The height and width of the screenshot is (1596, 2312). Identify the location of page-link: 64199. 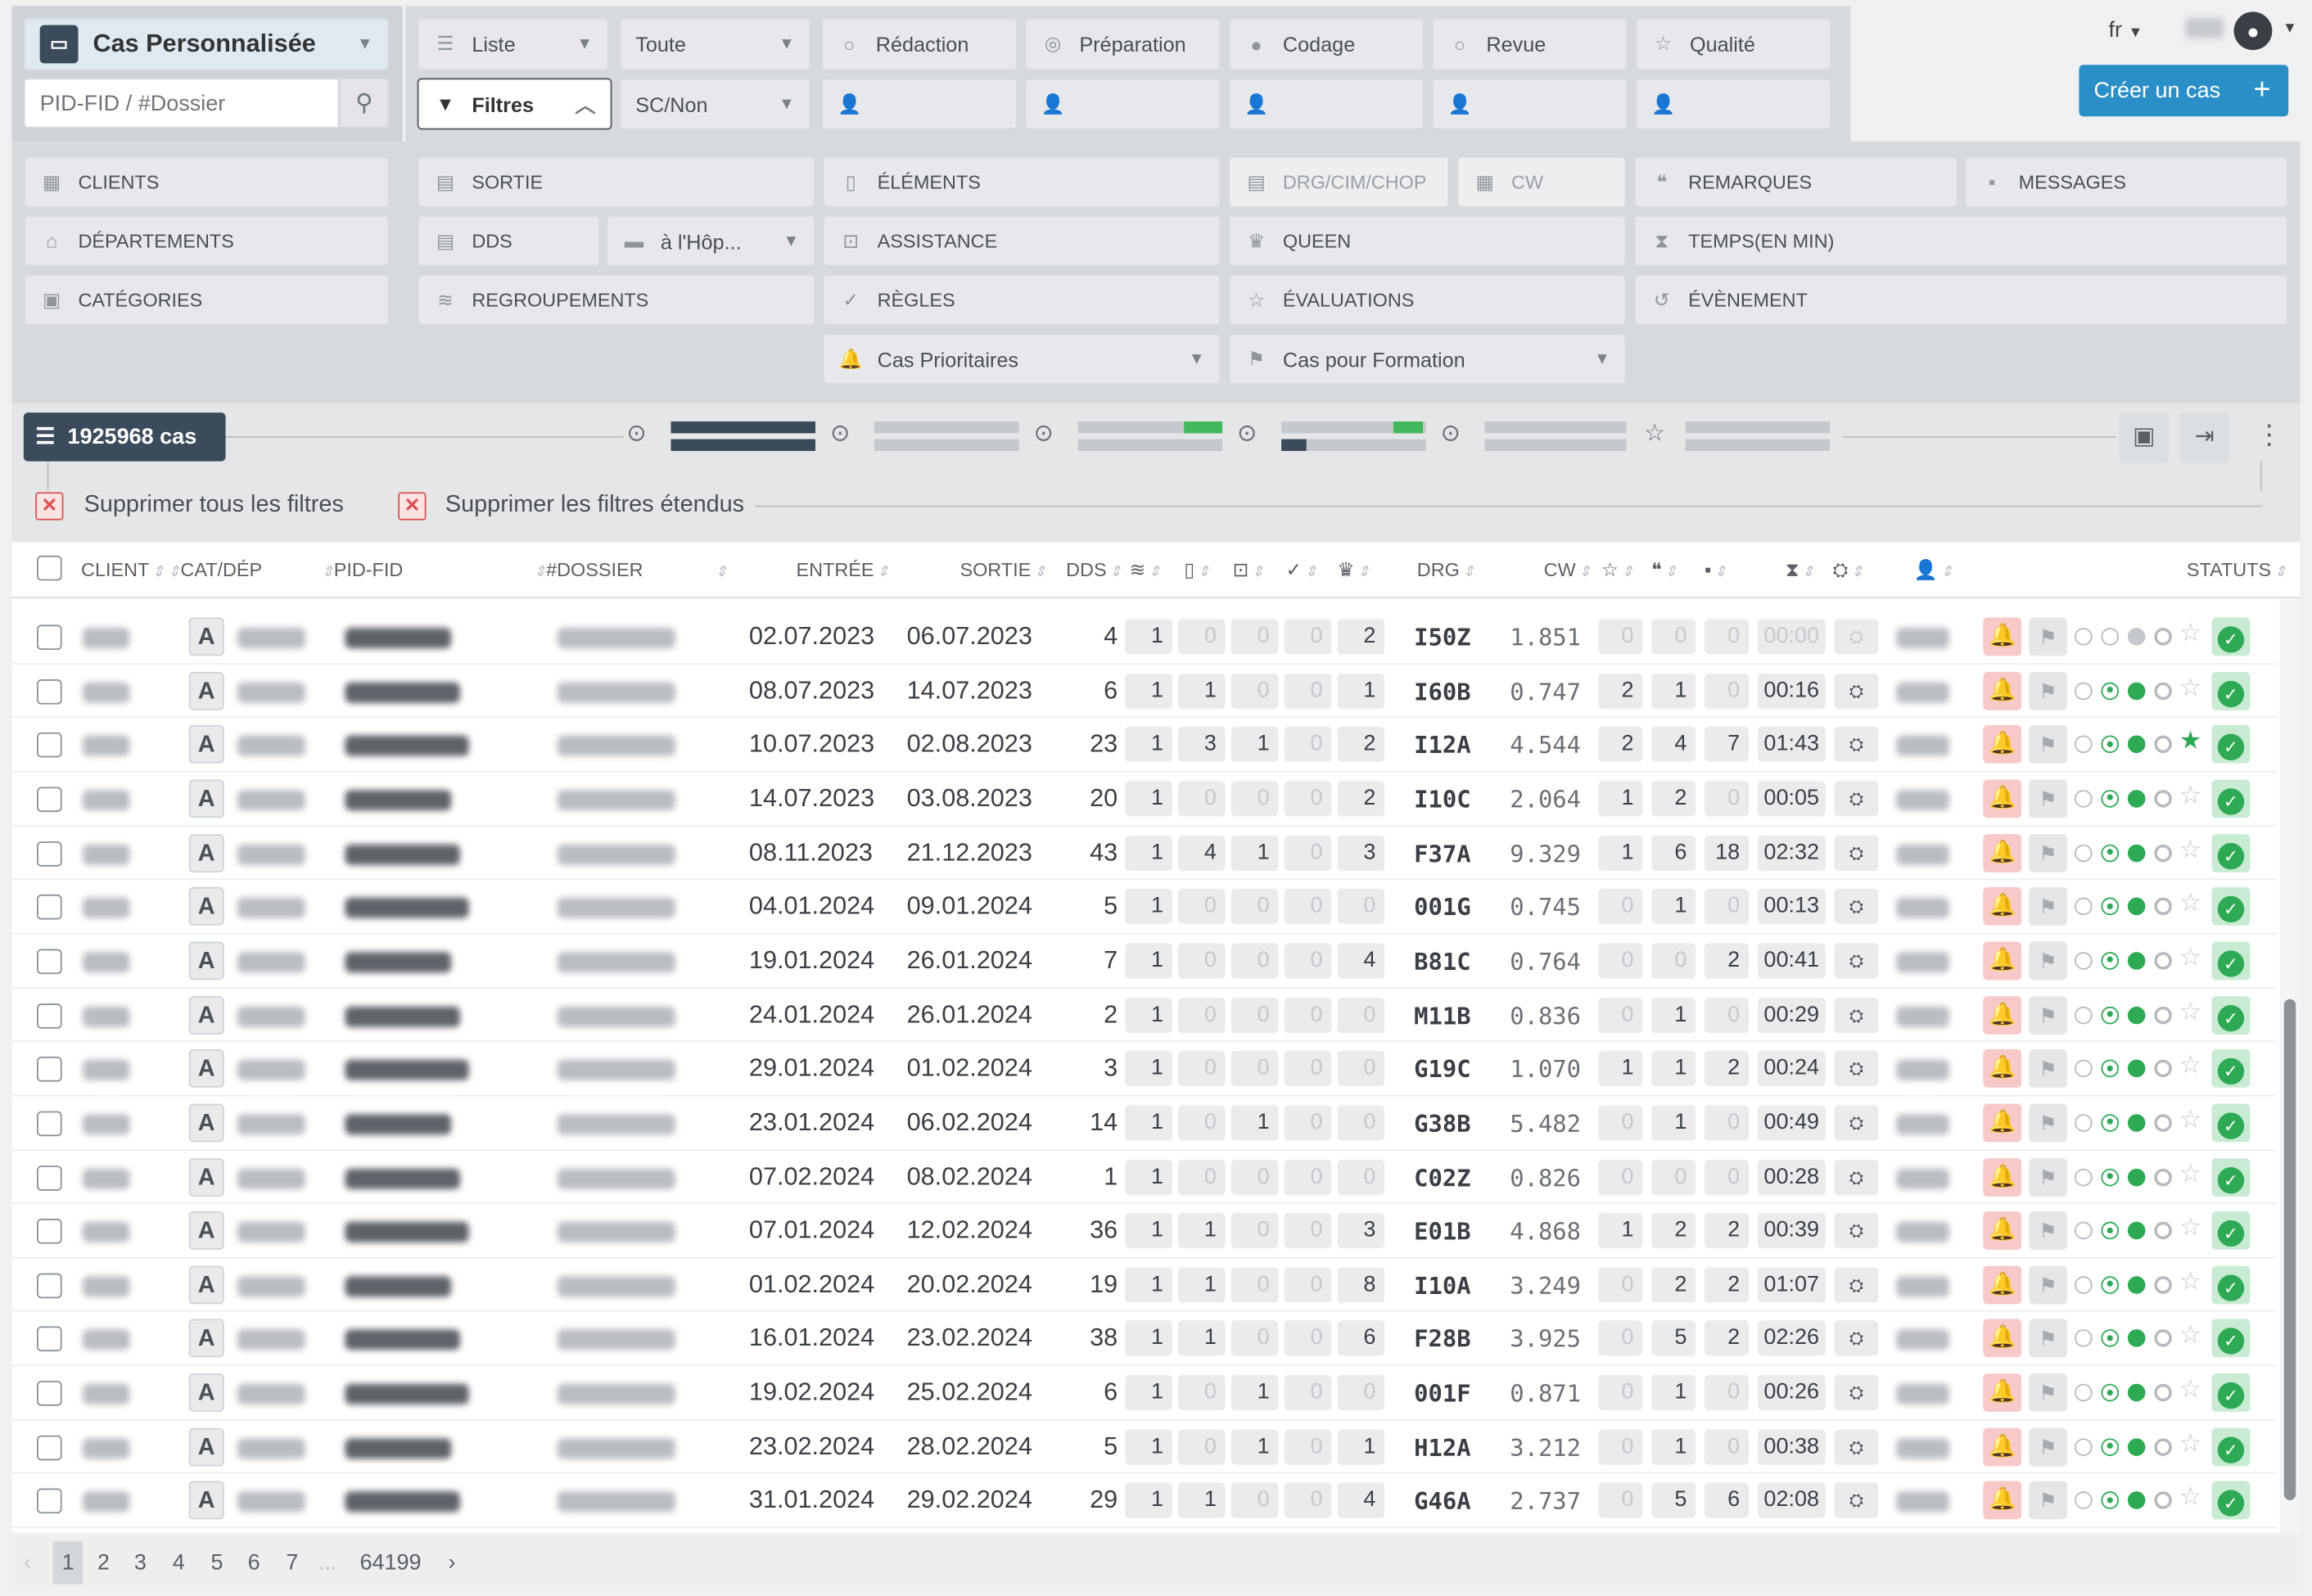
(390, 1563).